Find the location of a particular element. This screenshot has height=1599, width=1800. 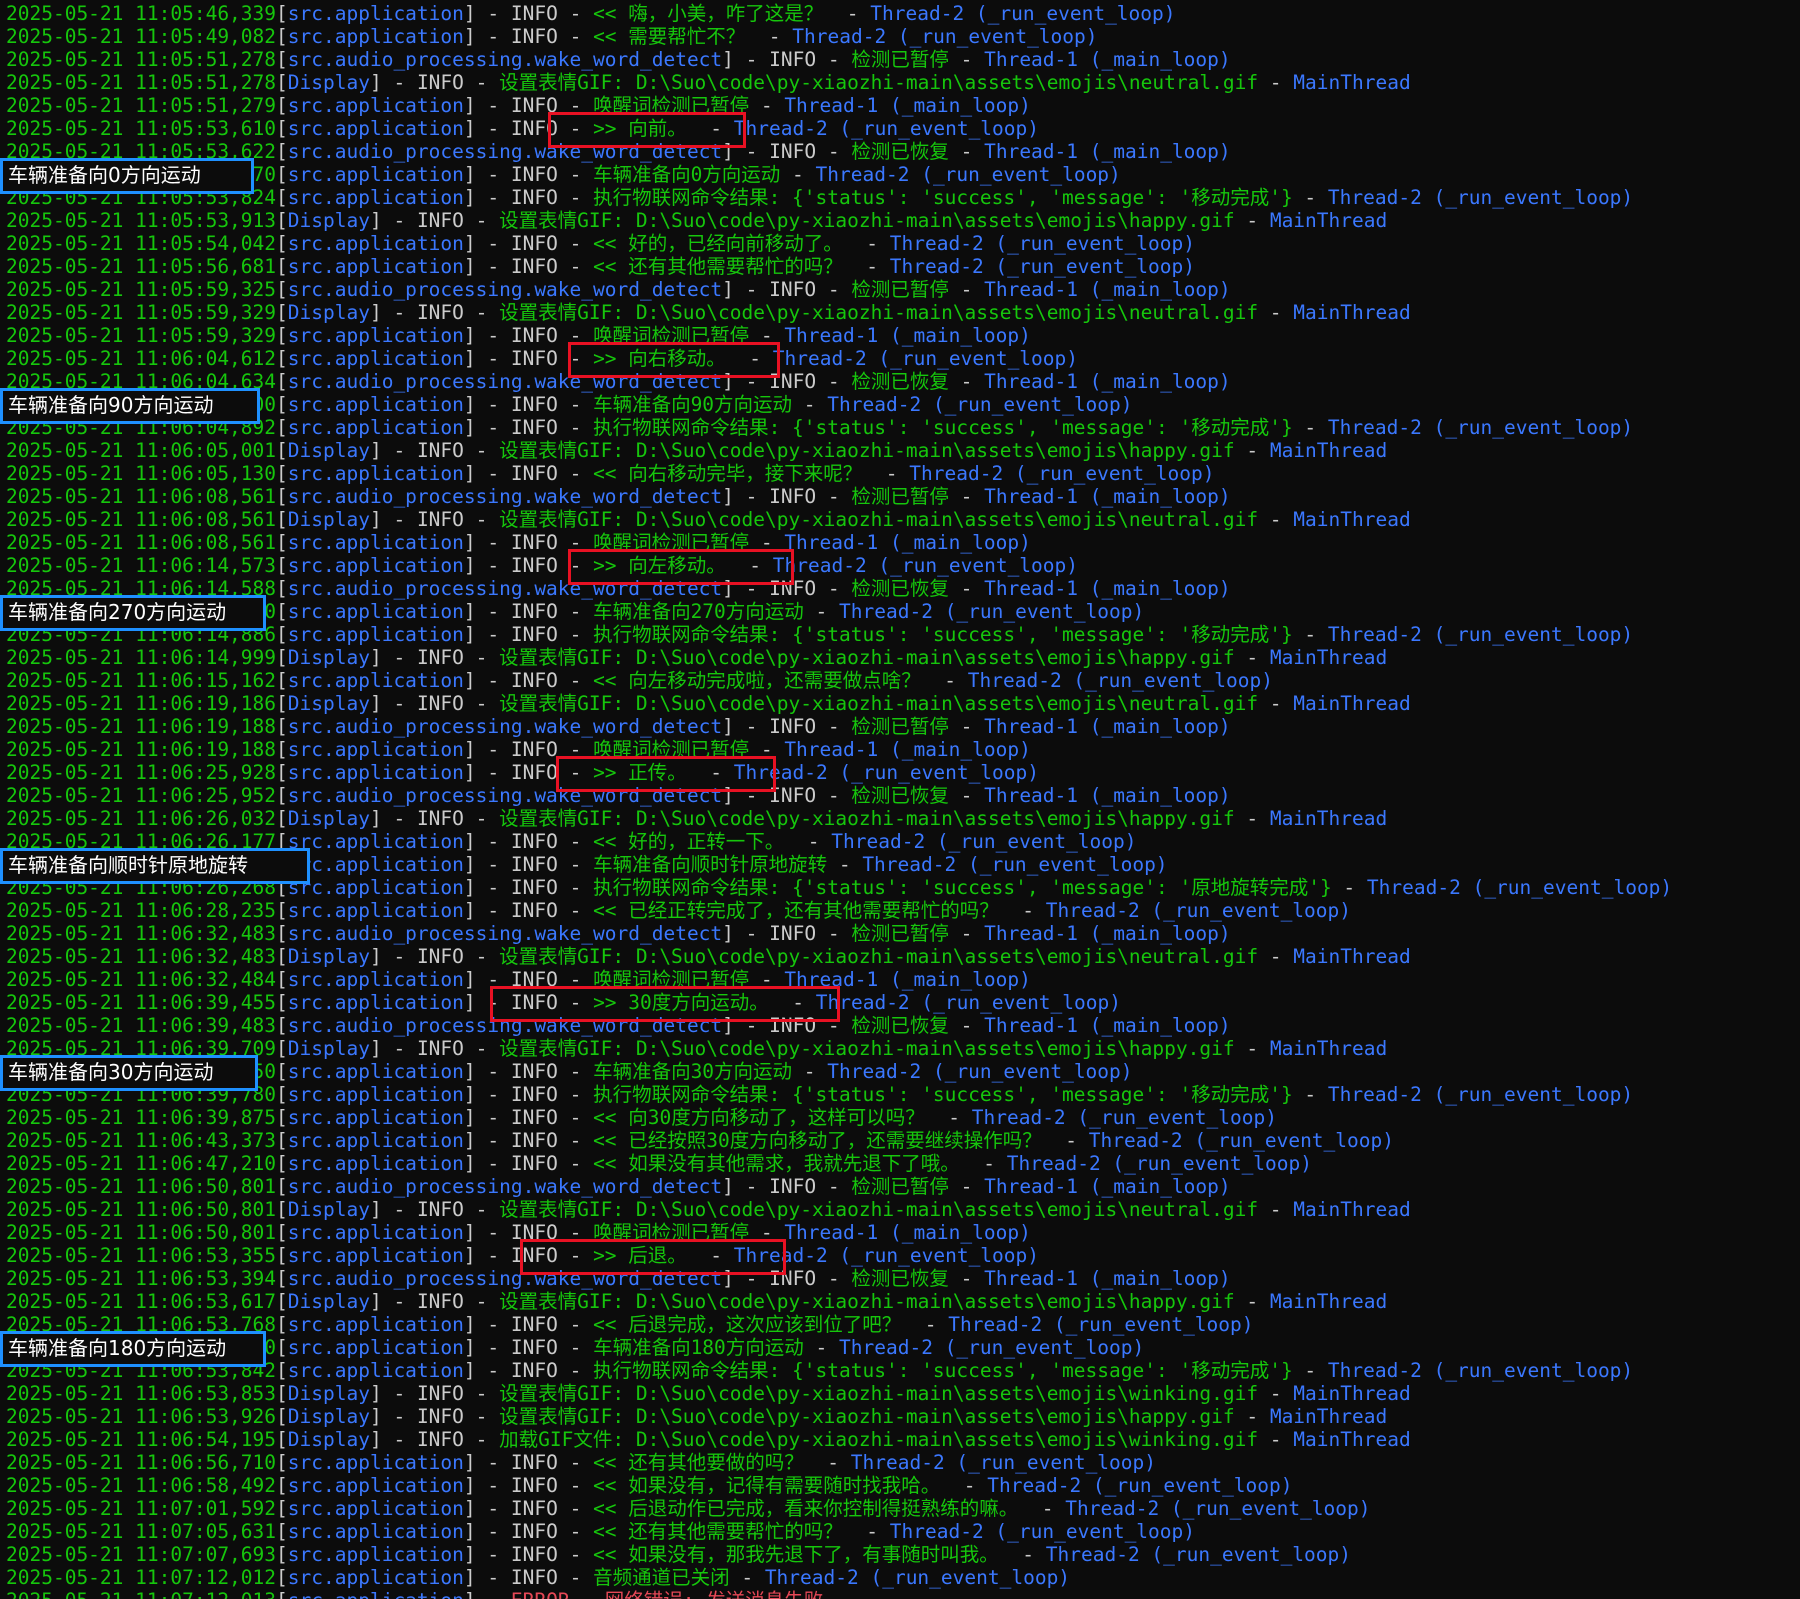

log-timestamp: 2025-05-21 11:06:08,561 is located at coordinates (141, 496).